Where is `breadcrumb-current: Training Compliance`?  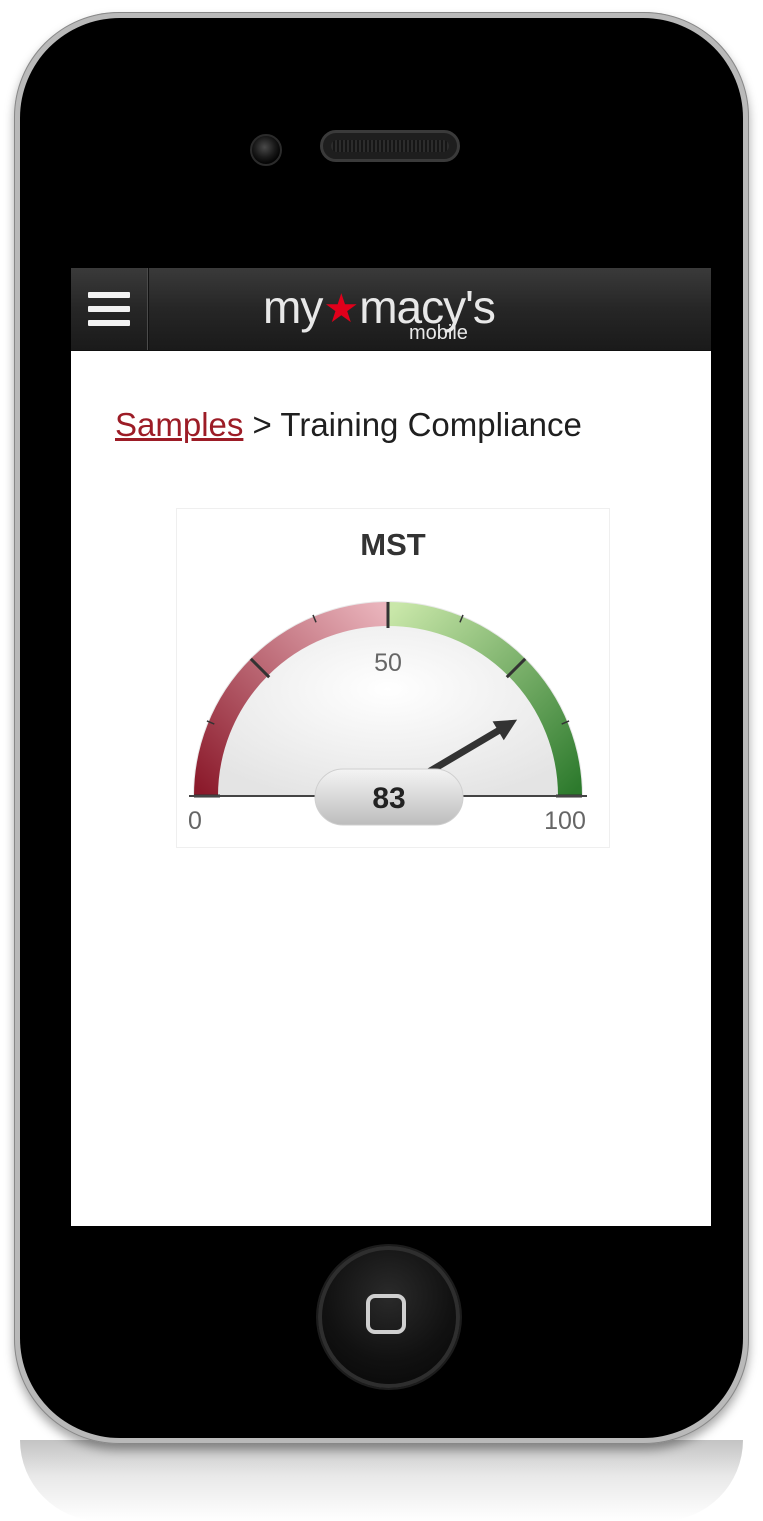 breadcrumb-current: Training Compliance is located at coordinates (431, 424).